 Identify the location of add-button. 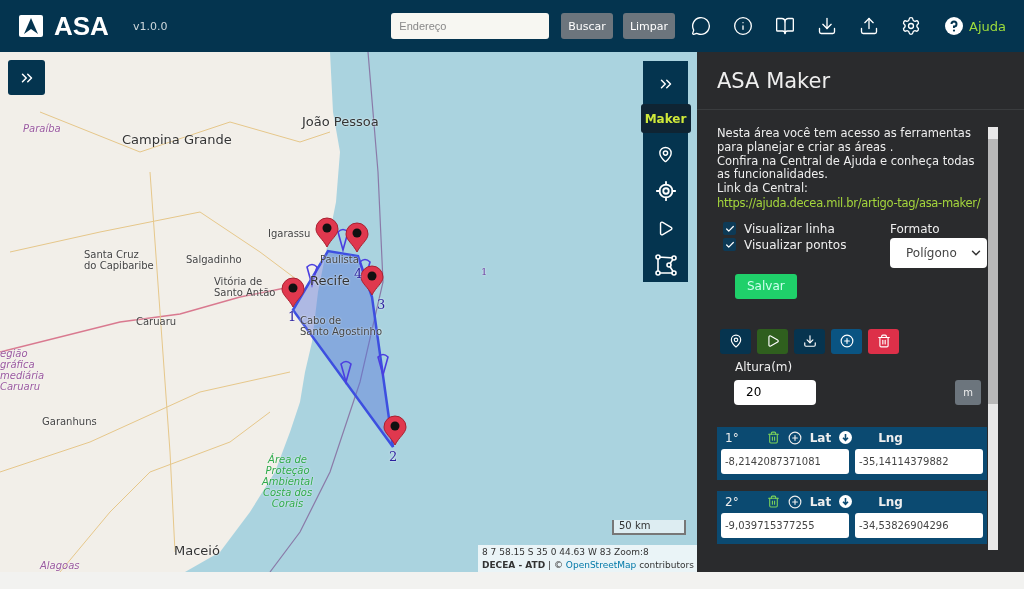
(846, 341).